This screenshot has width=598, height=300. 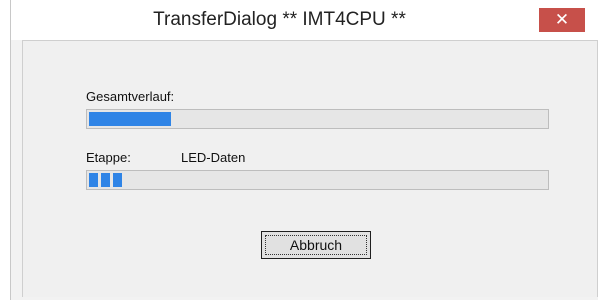 What do you see at coordinates (317, 119) in the screenshot?
I see `overall-progress-bar` at bounding box center [317, 119].